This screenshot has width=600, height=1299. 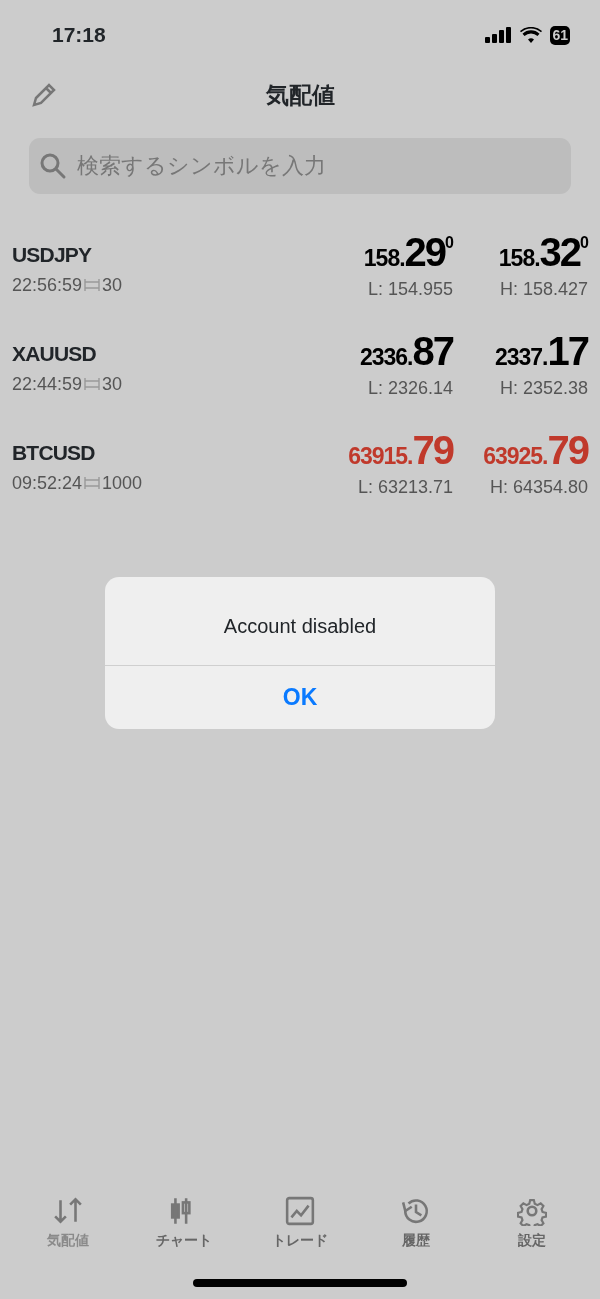 I want to click on spread-value: 1000, so click(x=122, y=483).